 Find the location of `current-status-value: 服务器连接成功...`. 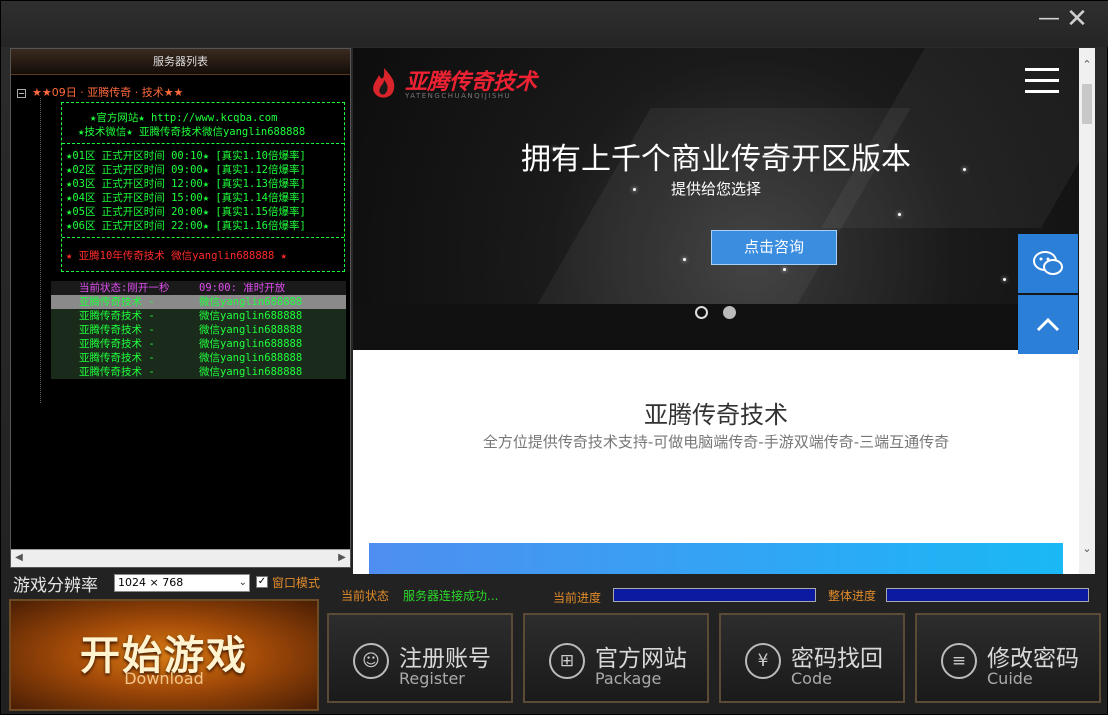

current-status-value: 服务器连接成功... is located at coordinates (451, 596).